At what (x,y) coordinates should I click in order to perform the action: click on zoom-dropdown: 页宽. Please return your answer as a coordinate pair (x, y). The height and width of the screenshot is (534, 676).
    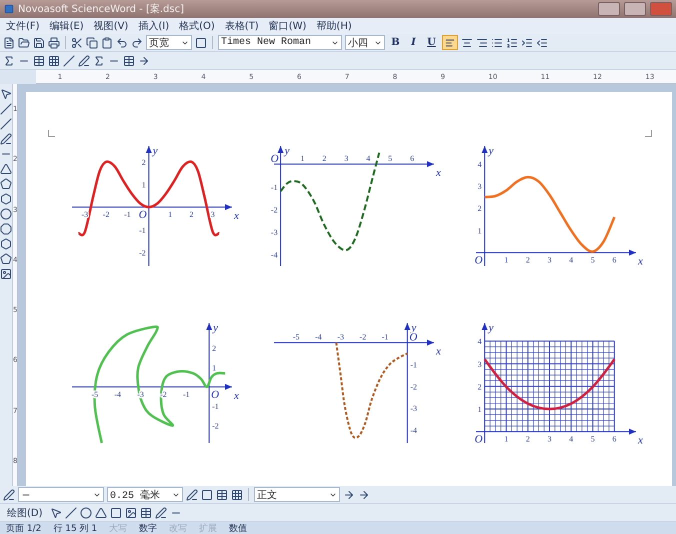
    Looking at the image, I should click on (169, 42).